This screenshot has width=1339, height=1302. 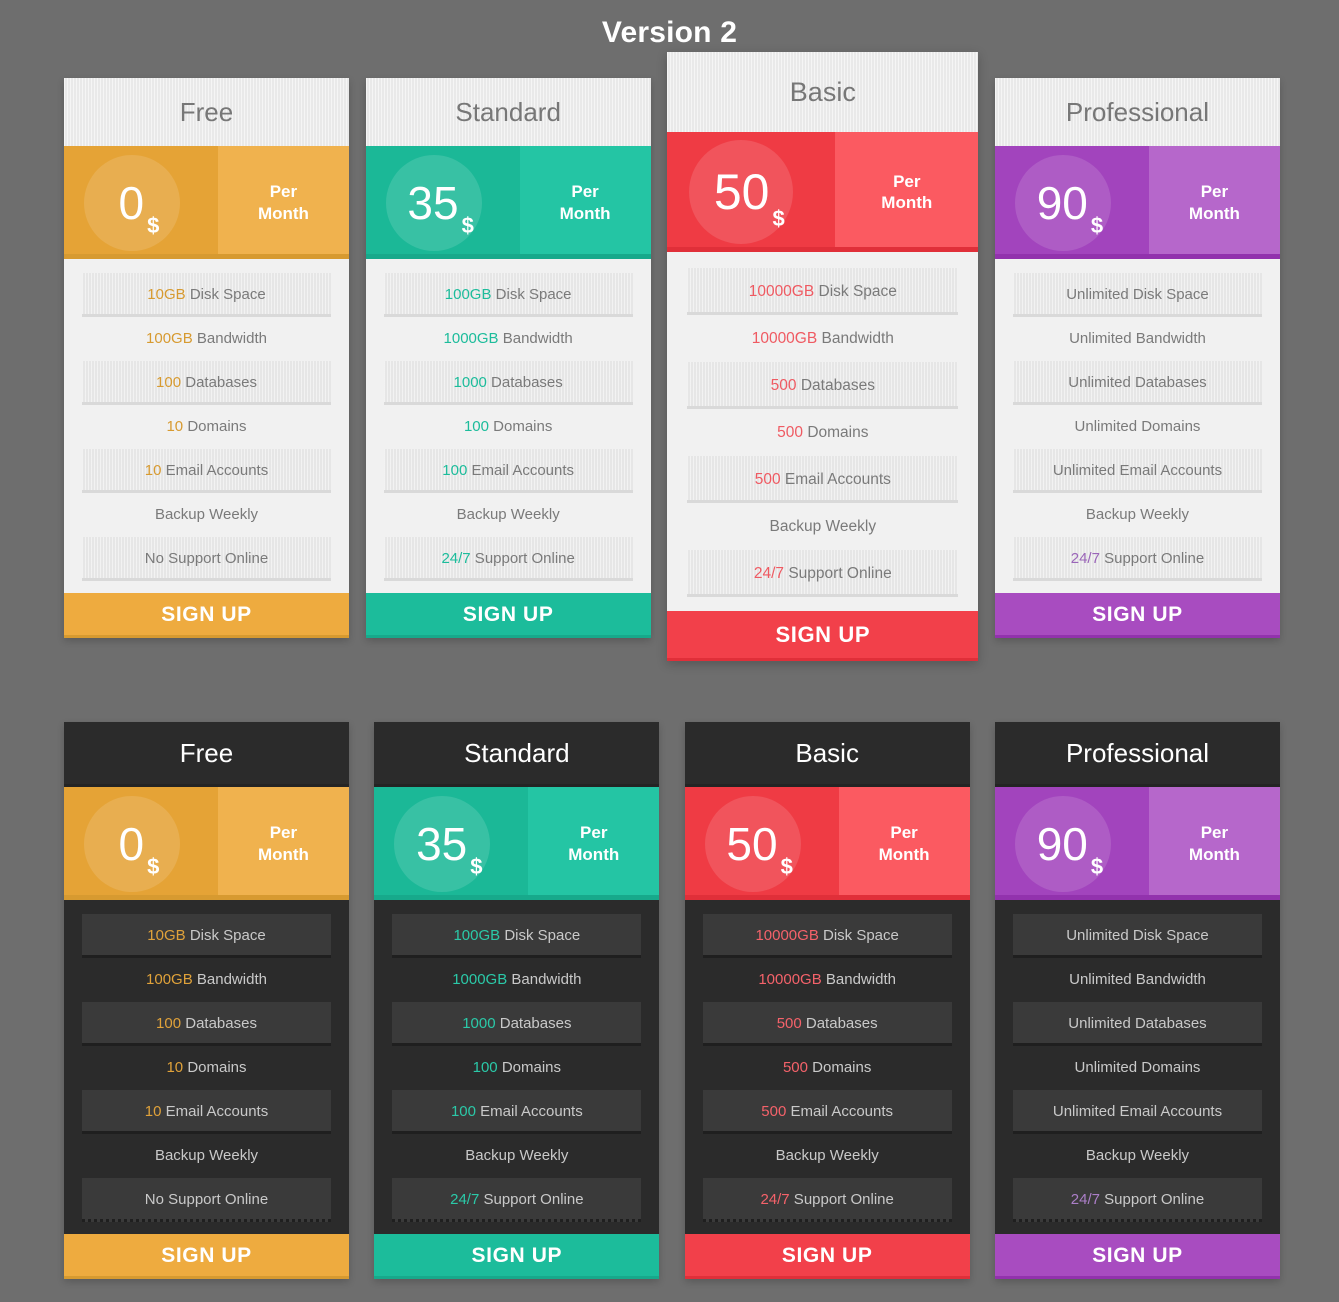 What do you see at coordinates (206, 471) in the screenshot?
I see `feature-item: 10 Email Accounts` at bounding box center [206, 471].